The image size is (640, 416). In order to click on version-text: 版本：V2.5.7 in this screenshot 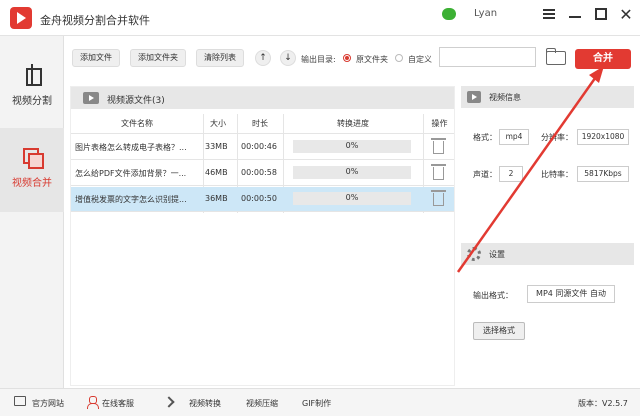, I will do `click(603, 403)`.